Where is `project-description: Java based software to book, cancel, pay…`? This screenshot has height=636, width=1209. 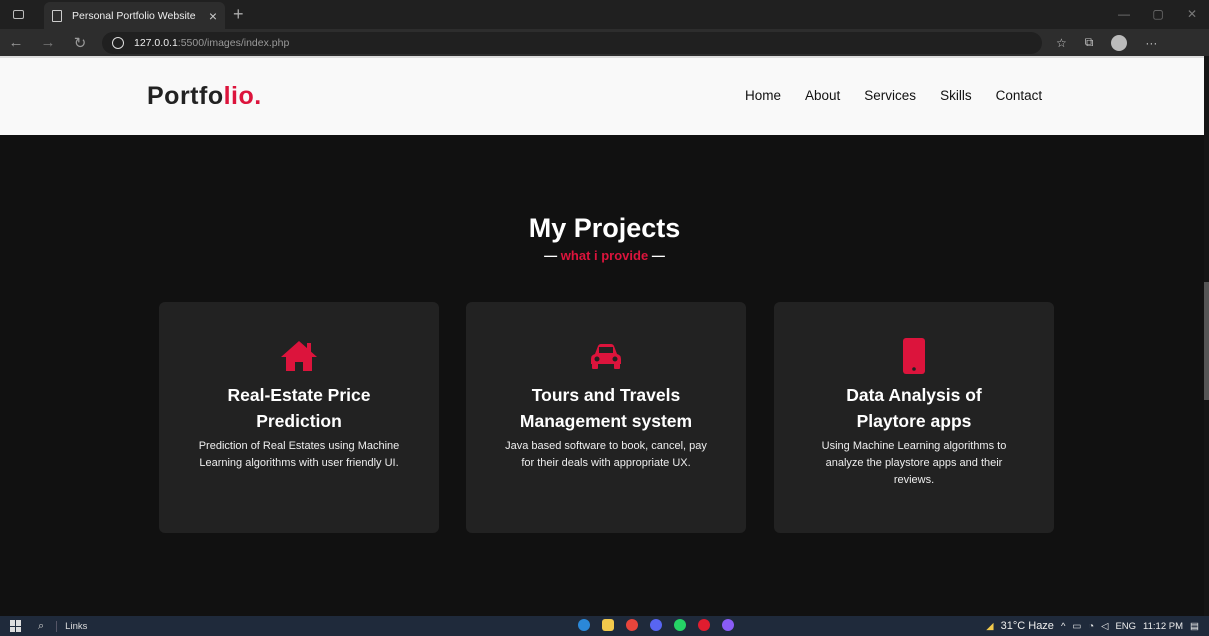
project-description: Java based software to book, cancel, pay… is located at coordinates (606, 454).